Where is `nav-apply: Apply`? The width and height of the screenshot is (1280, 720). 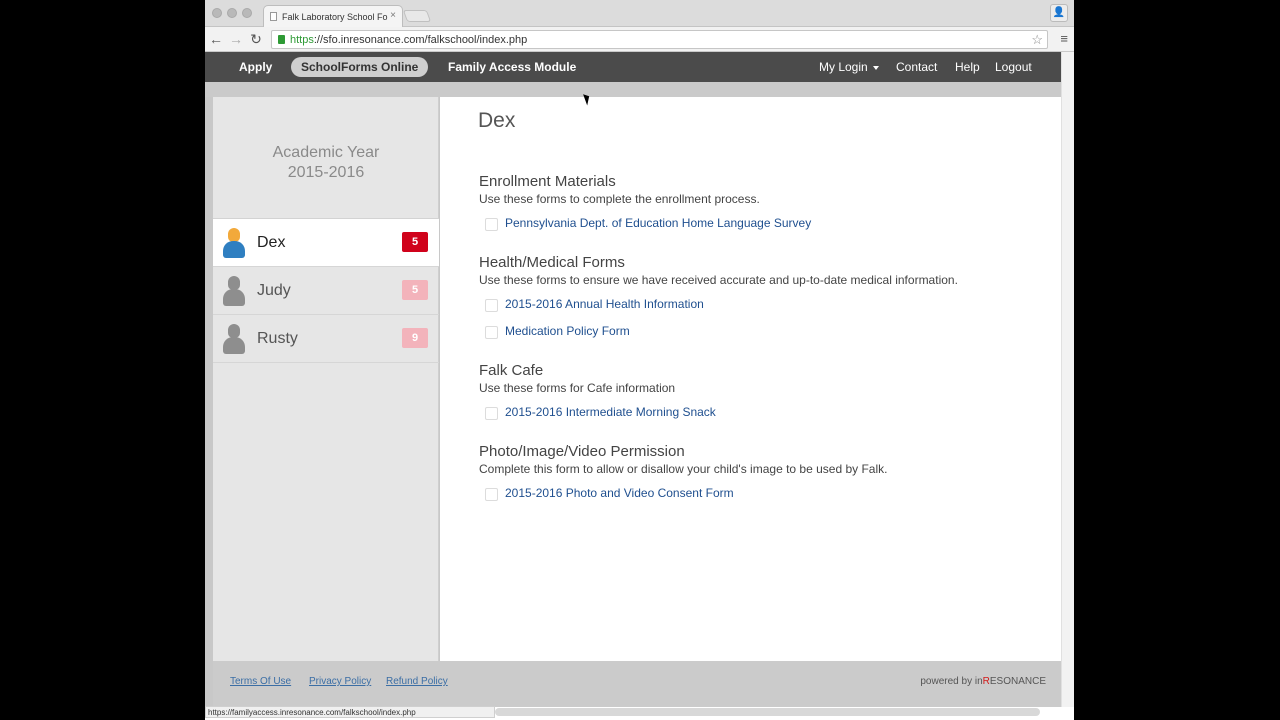
nav-apply: Apply is located at coordinates (255, 67).